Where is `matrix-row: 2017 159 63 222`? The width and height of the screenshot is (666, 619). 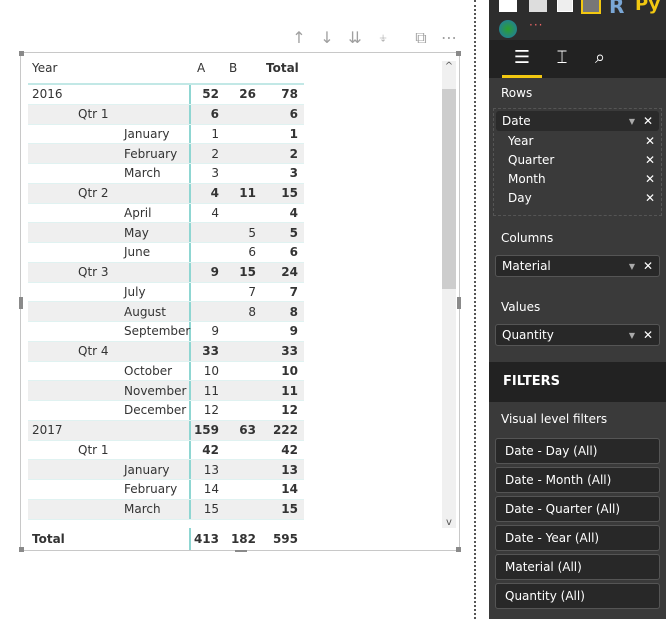
matrix-row: 2017 159 63 222 is located at coordinates (166, 430).